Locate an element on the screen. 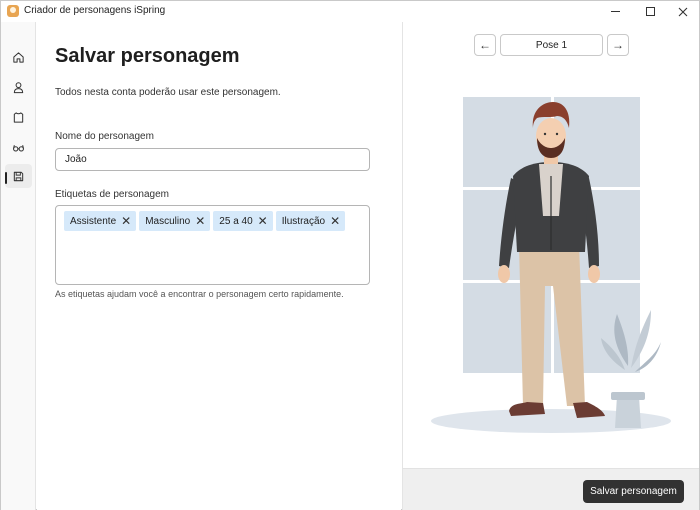 This screenshot has height=510, width=700. sidebar-item-clothing is located at coordinates (18, 117).